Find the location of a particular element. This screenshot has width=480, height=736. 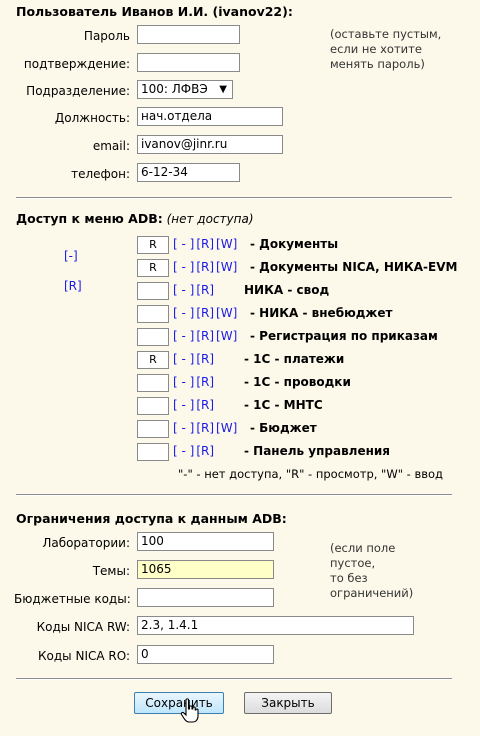

position-label: Должность: is located at coordinates (92, 118).